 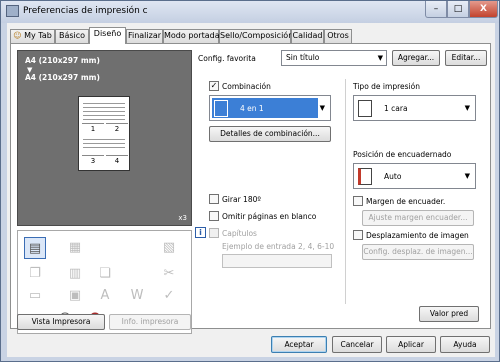 I want to click on layout-view-icon: ▤, so click(x=35, y=248).